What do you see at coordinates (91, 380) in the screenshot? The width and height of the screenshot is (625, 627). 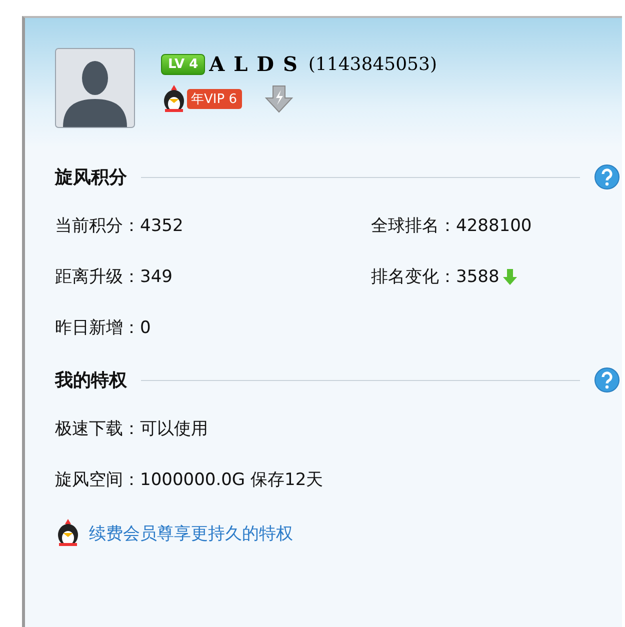 I see `section-title: 我的特权` at bounding box center [91, 380].